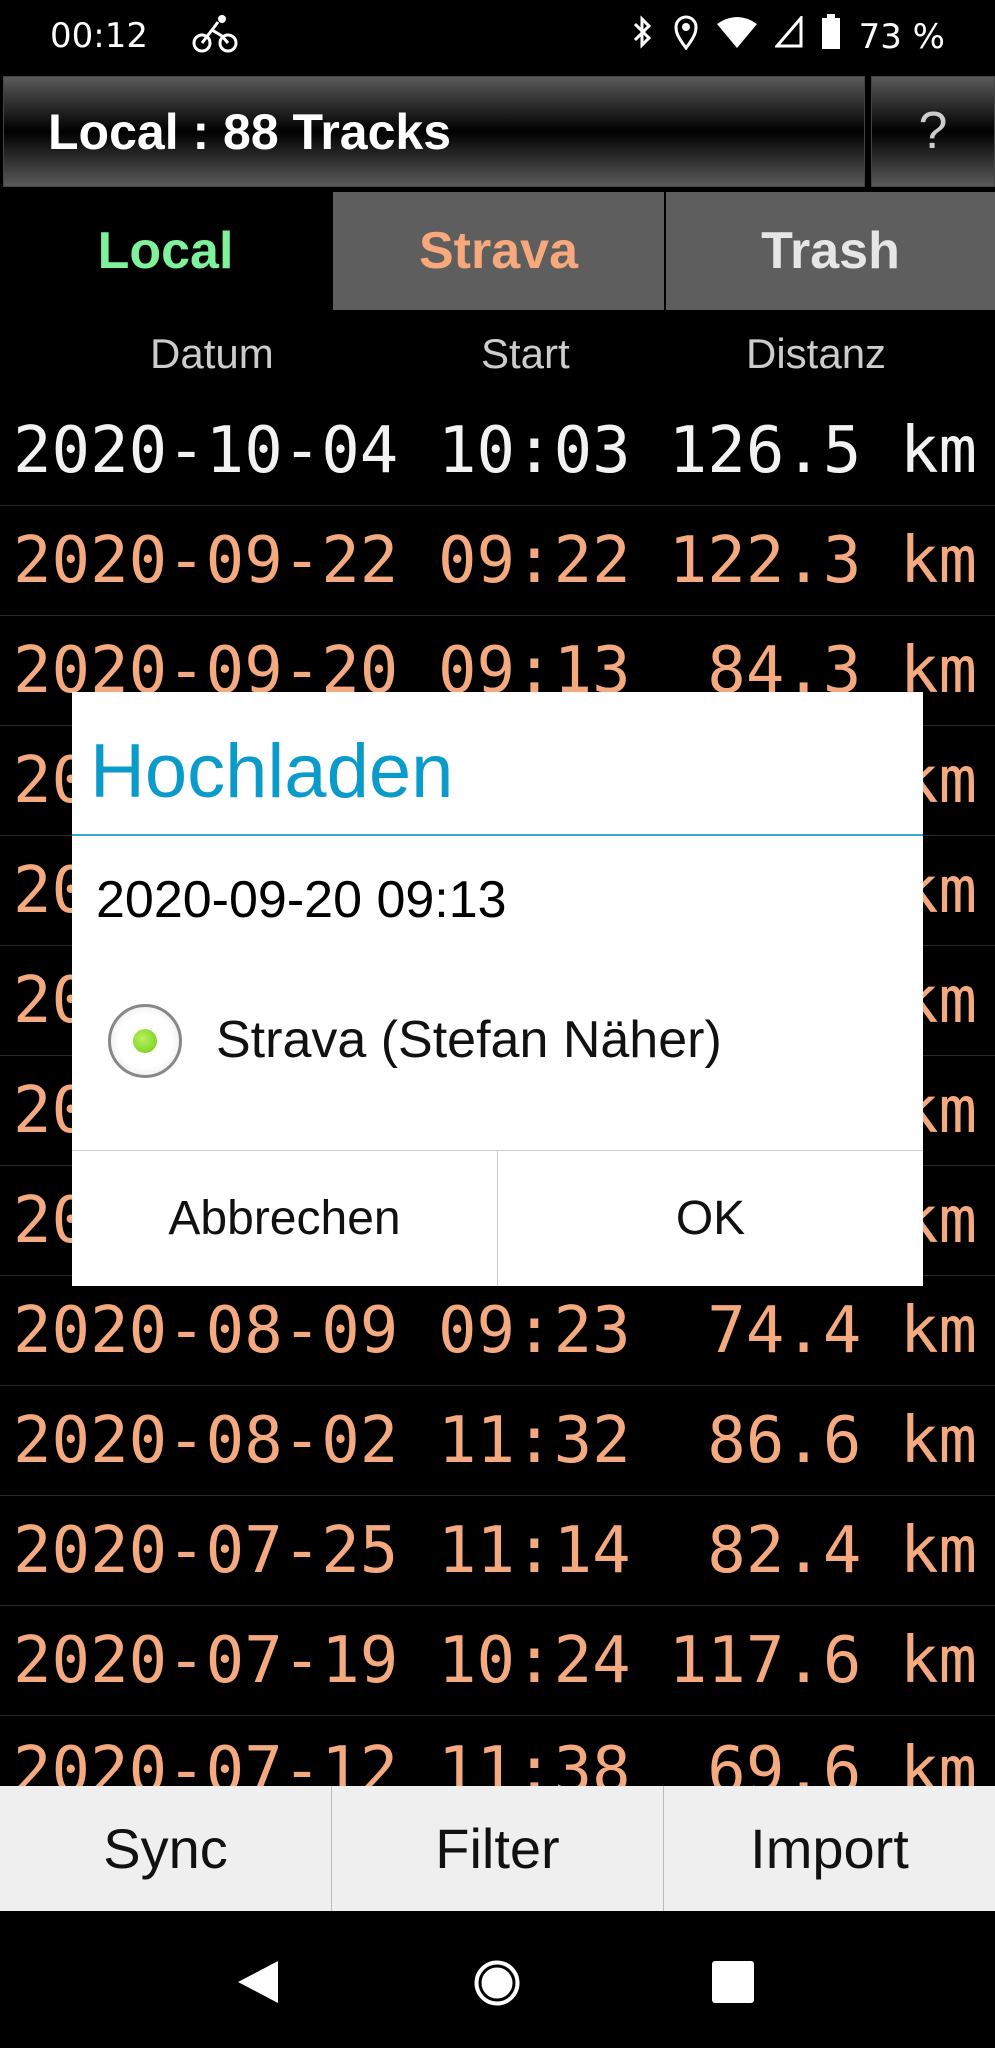 The height and width of the screenshot is (2048, 995). Describe the element at coordinates (206, 1551) in the screenshot. I see `track-date: 2020-07-25` at that location.